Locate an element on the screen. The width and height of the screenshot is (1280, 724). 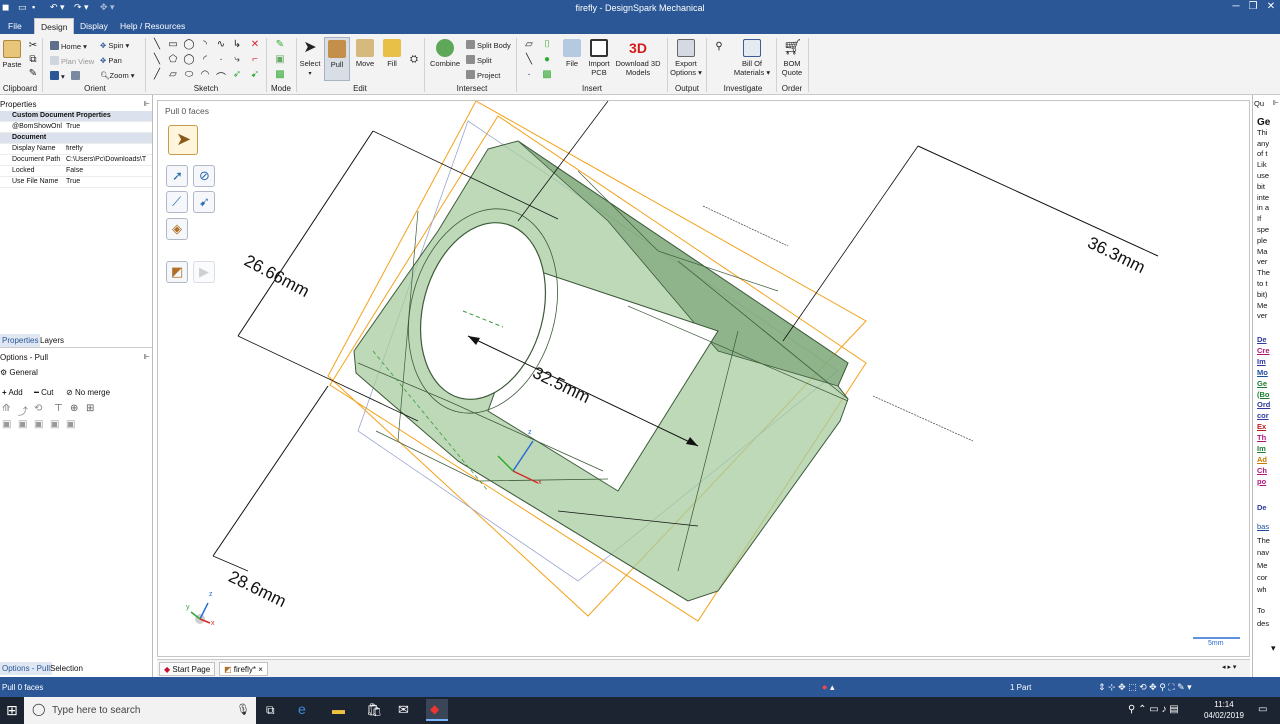
cylinder-icon: ⌷ is located at coordinates (547, 44).